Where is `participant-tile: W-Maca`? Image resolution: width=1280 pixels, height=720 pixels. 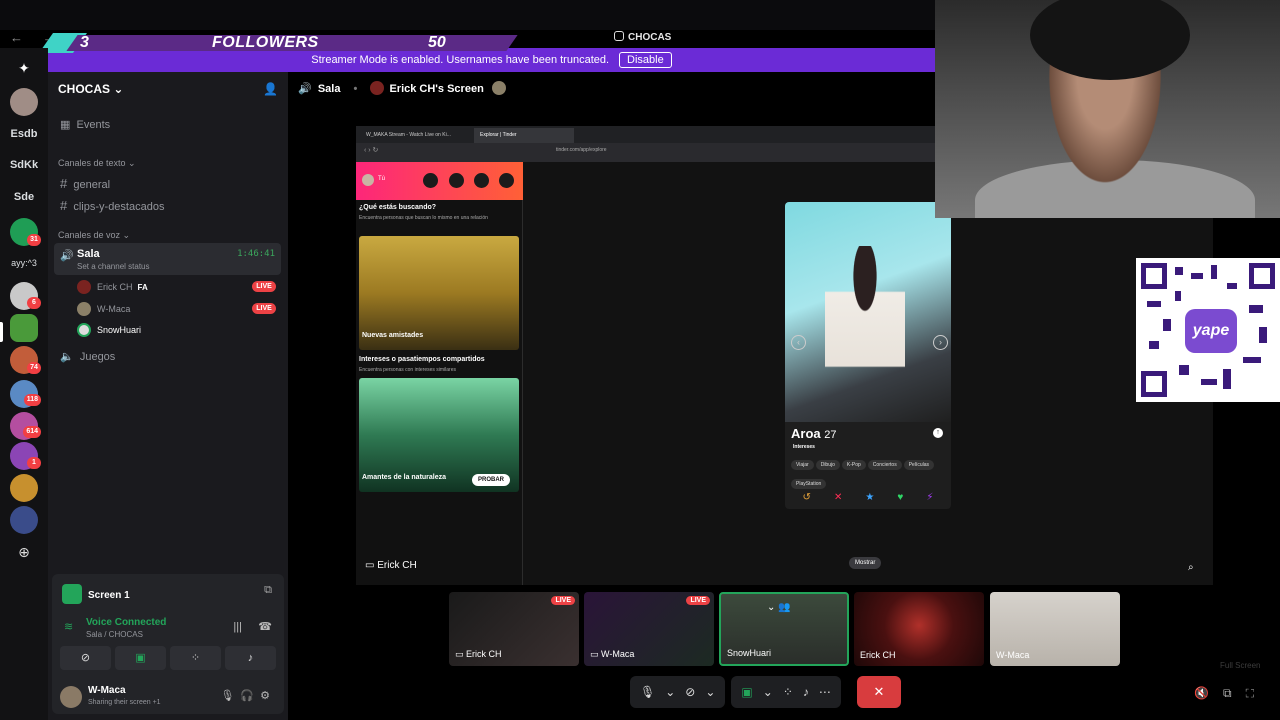
participant-tile: W-Maca is located at coordinates (1055, 629).